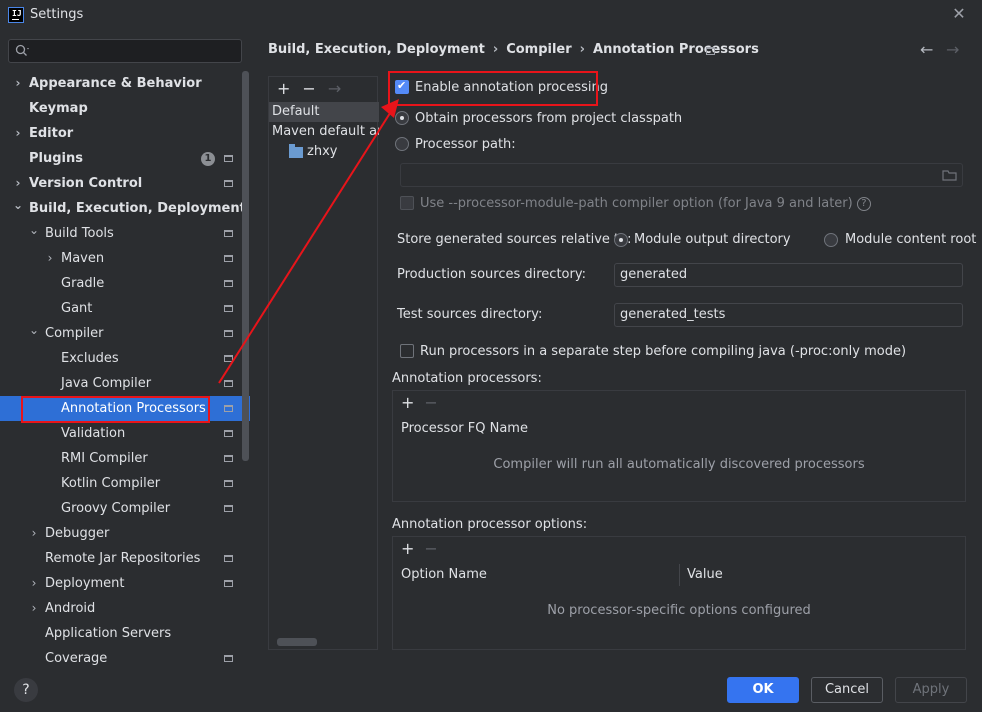 This screenshot has width=982, height=712. I want to click on add-profile-icon: +, so click(283, 88).